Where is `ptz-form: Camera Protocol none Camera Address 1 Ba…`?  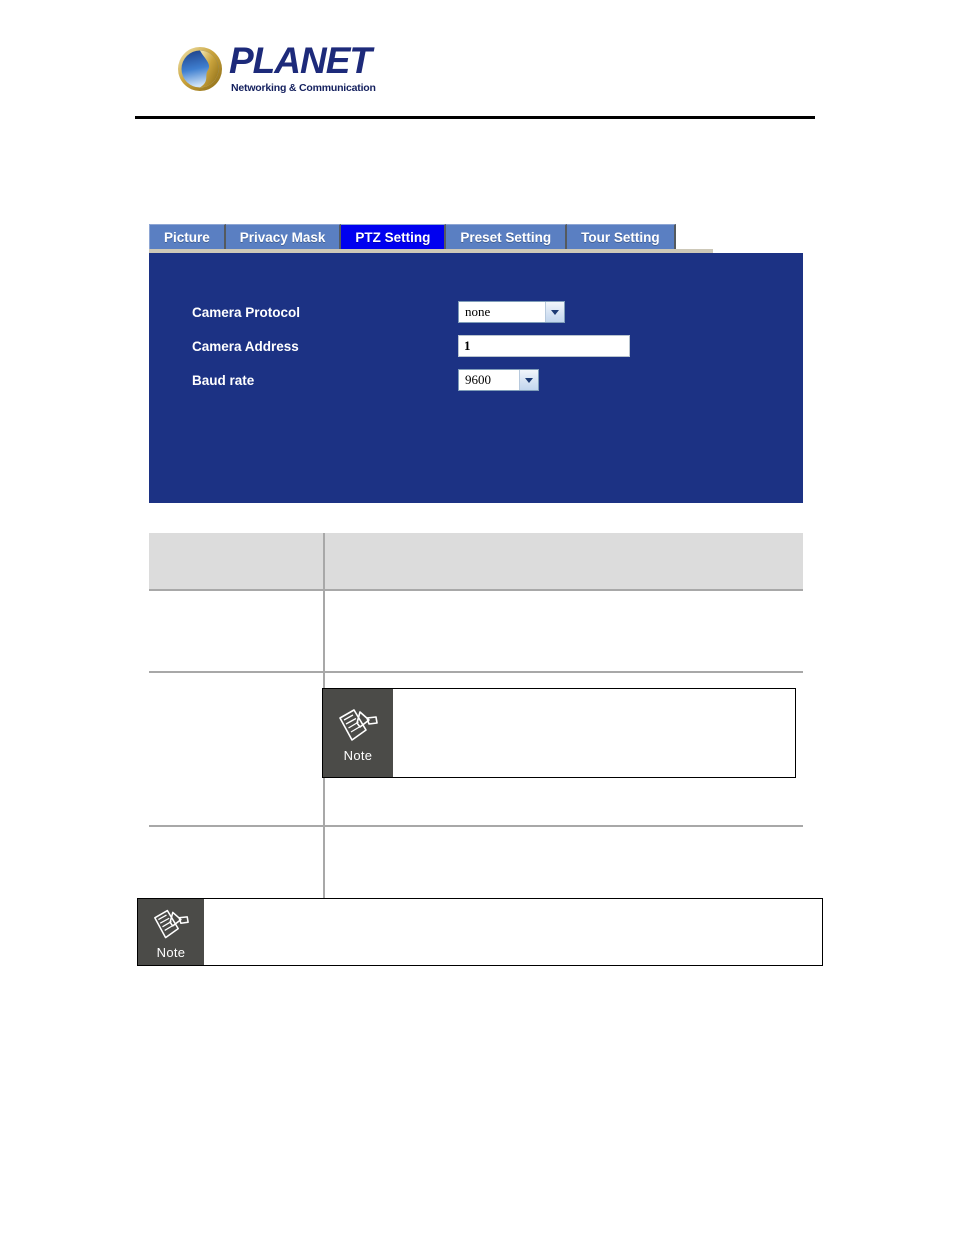 ptz-form: Camera Protocol none Camera Address 1 Ba… is located at coordinates (472, 352).